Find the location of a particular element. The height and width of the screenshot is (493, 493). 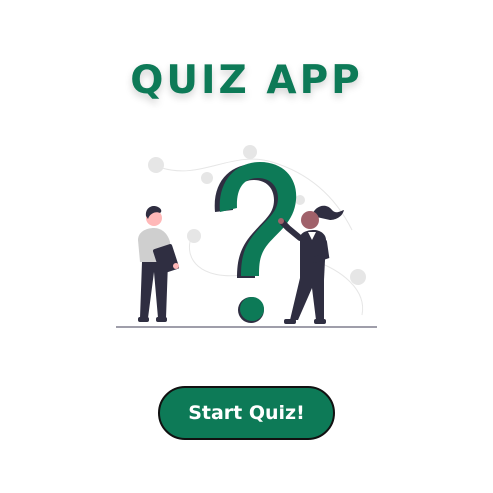

person-left is located at coordinates (159, 264).